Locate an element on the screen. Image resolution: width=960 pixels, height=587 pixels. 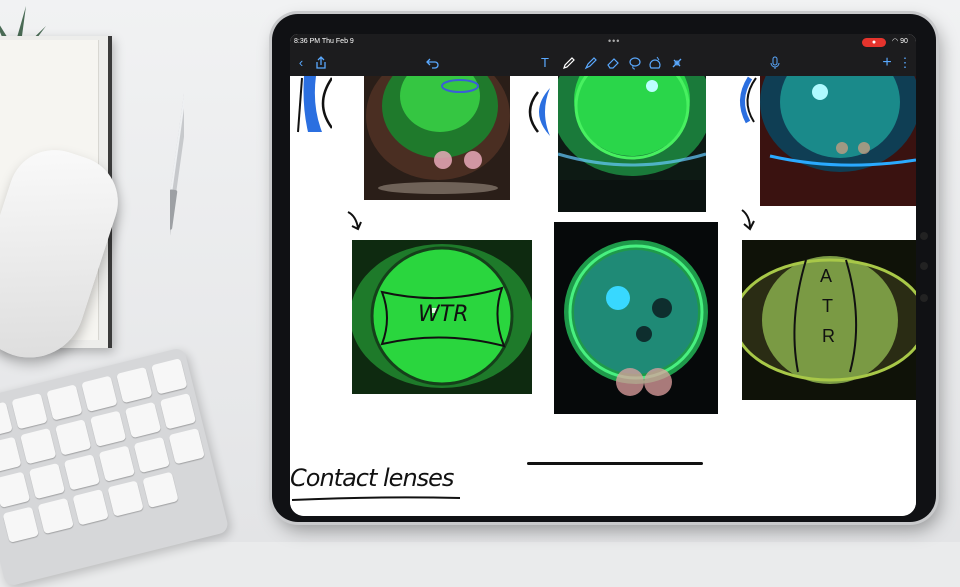
wtr-fit-image: WTR is located at coordinates (442, 317).